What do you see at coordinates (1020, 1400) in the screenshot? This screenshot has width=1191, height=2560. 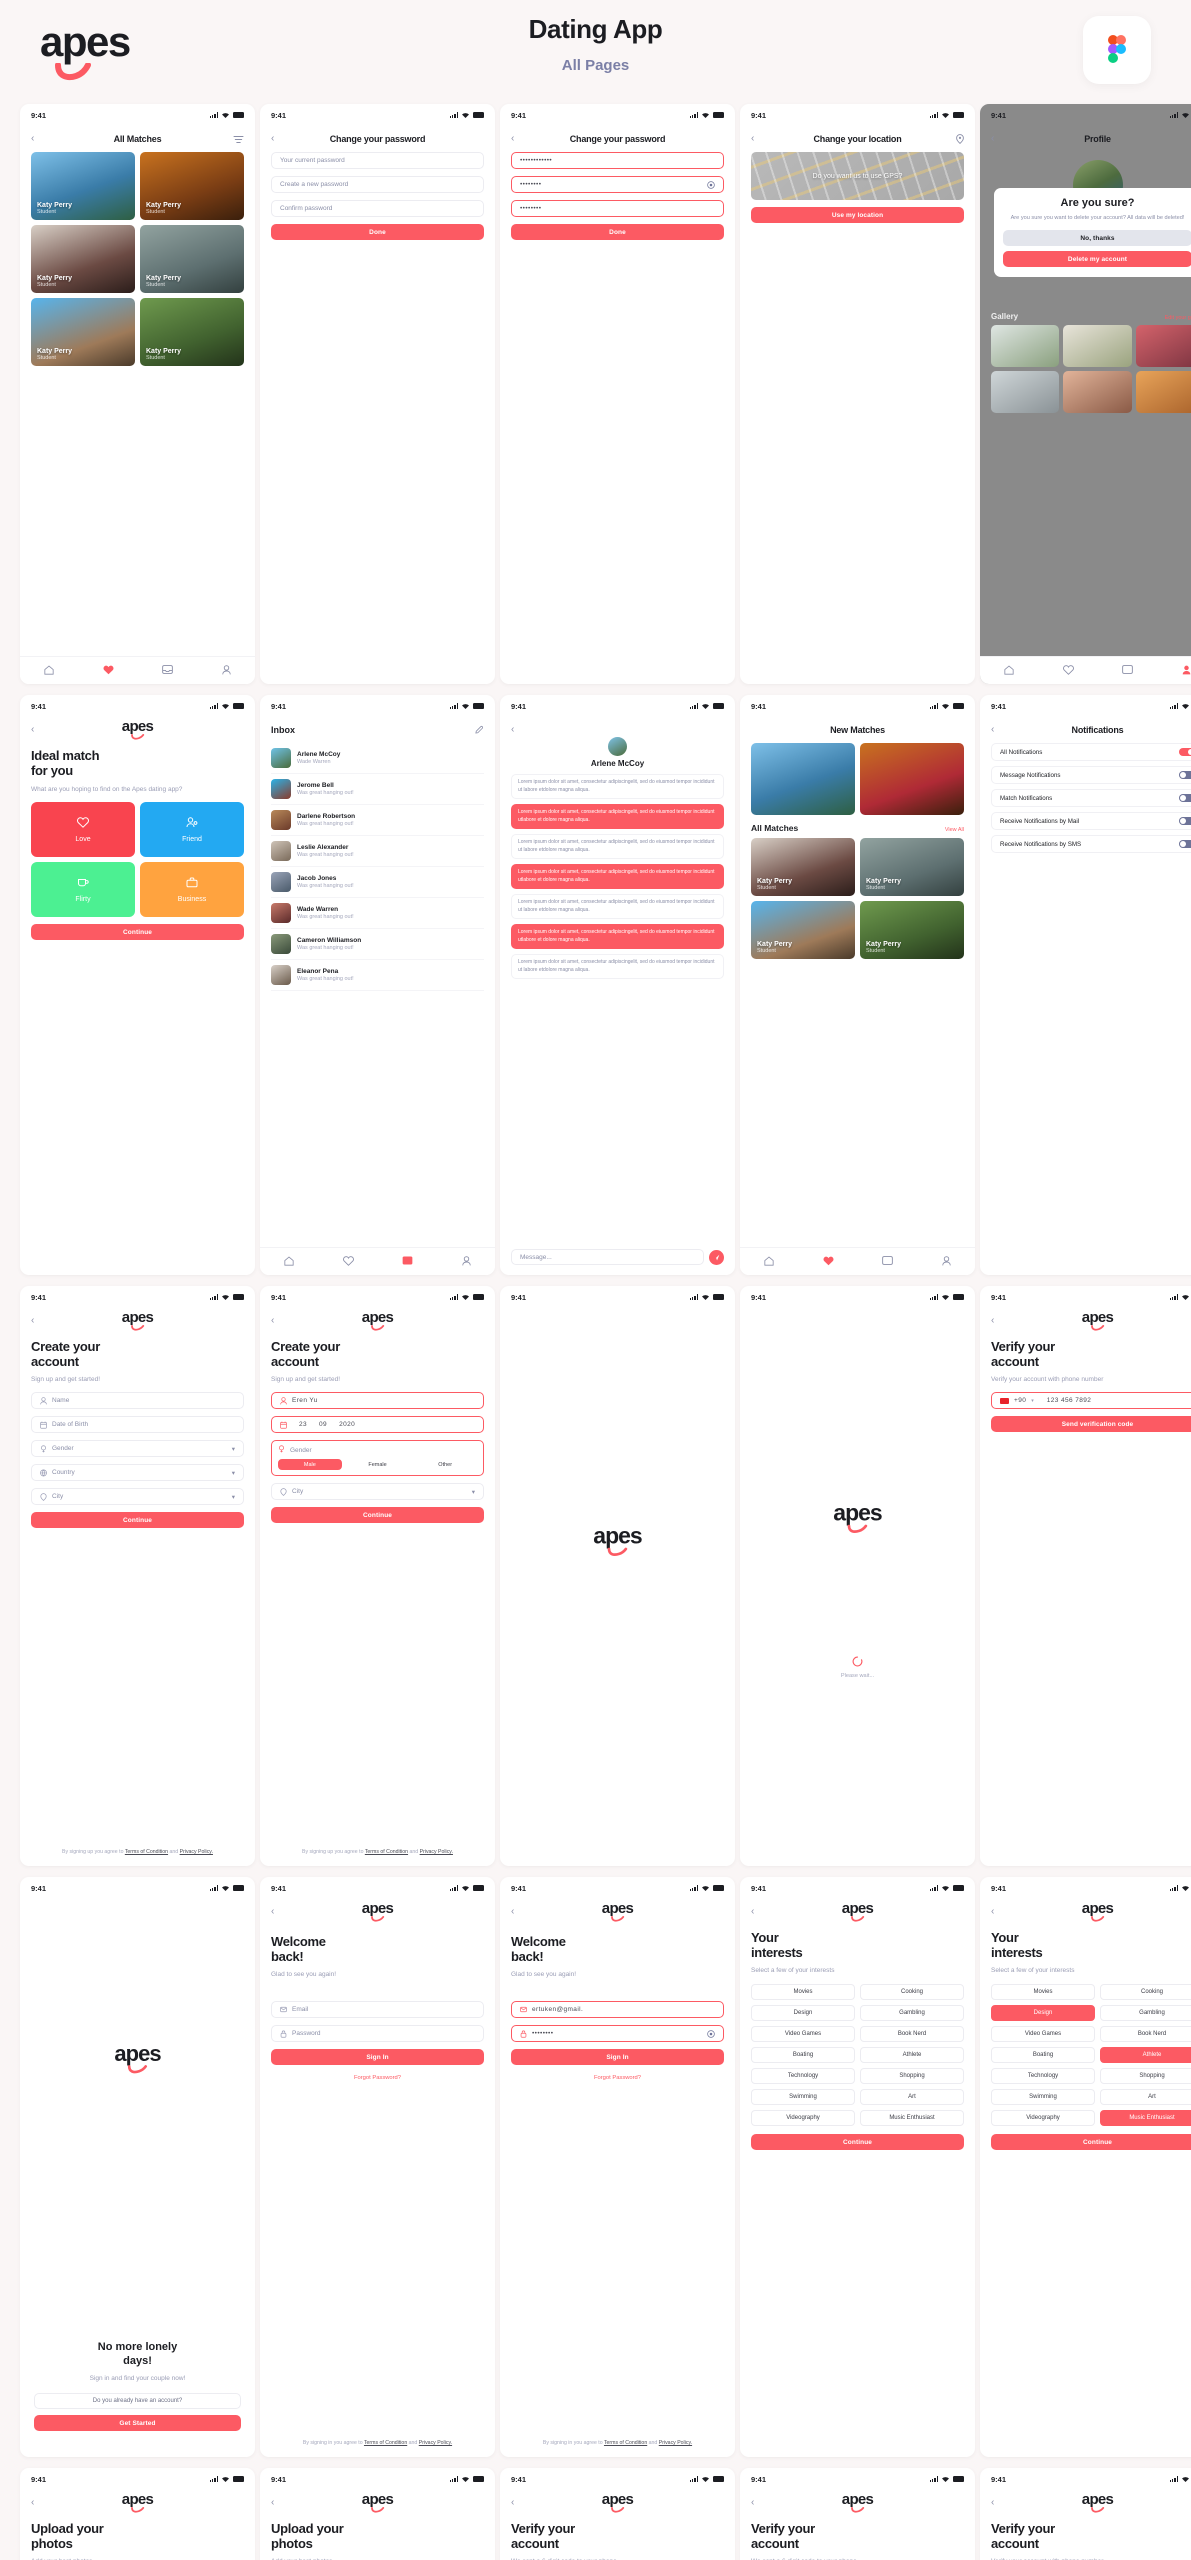 I see `country-code: +90` at bounding box center [1020, 1400].